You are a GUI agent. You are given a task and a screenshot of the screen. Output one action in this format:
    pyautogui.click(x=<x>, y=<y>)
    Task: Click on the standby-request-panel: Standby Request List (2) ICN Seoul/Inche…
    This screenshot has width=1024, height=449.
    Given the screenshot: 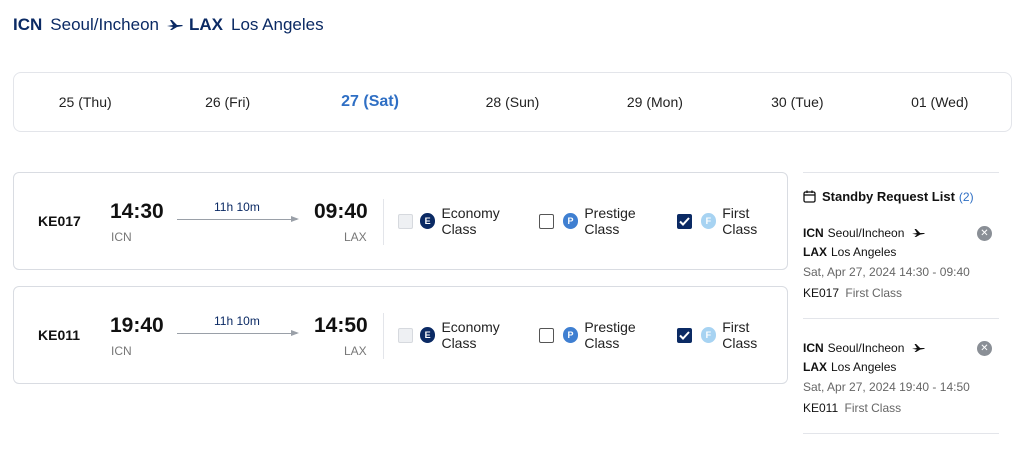 What is the action you would take?
    pyautogui.click(x=901, y=303)
    